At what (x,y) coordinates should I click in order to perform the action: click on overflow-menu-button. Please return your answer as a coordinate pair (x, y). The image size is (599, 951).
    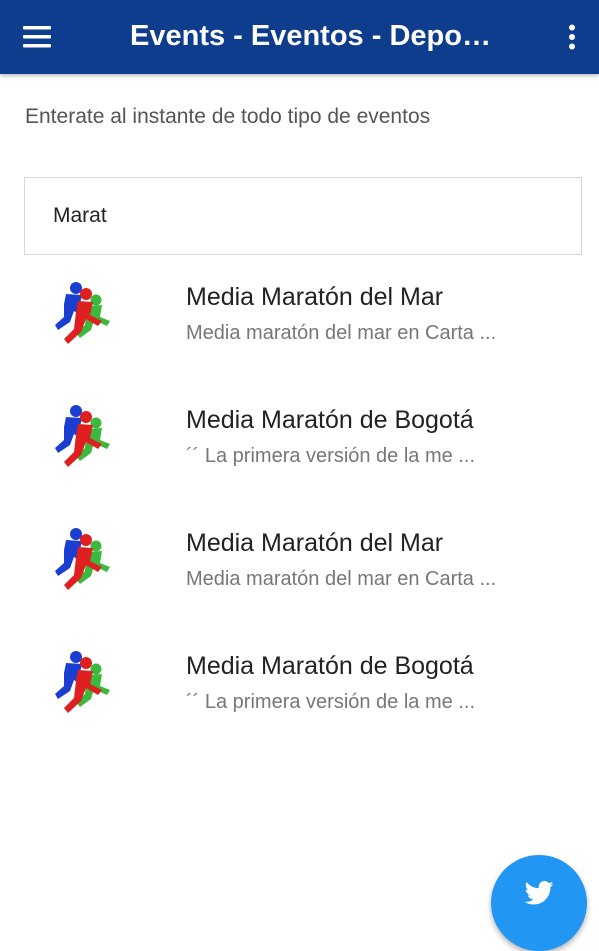
    Looking at the image, I should click on (572, 37).